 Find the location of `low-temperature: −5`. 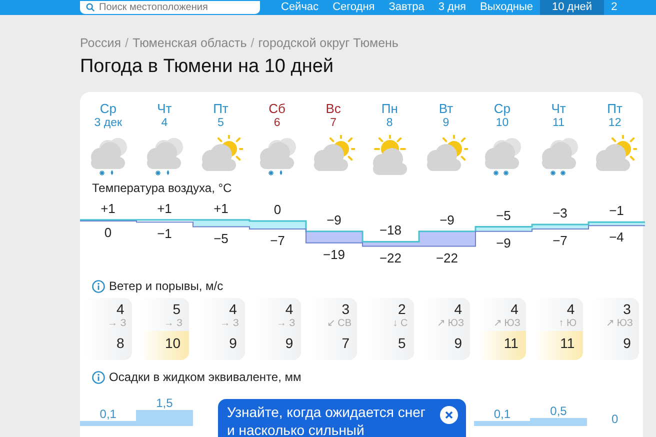

low-temperature: −5 is located at coordinates (221, 238).